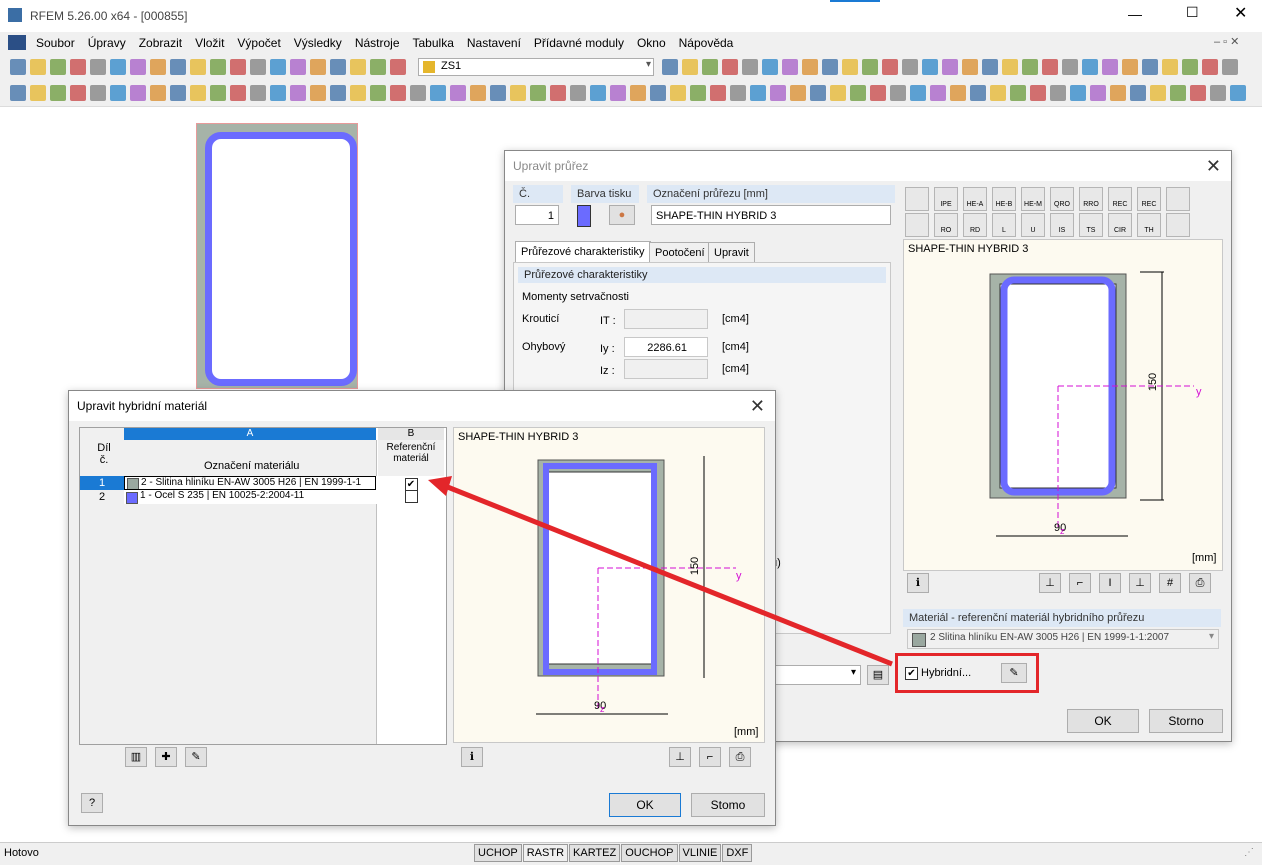  Describe the element at coordinates (1091, 199) in the screenshot. I see `section-type-rro-button: RRO` at that location.